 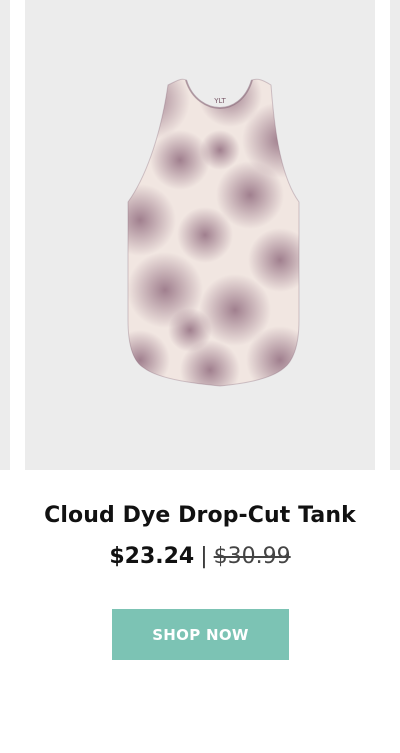 I want to click on garment-label: YLT, so click(x=219, y=101).